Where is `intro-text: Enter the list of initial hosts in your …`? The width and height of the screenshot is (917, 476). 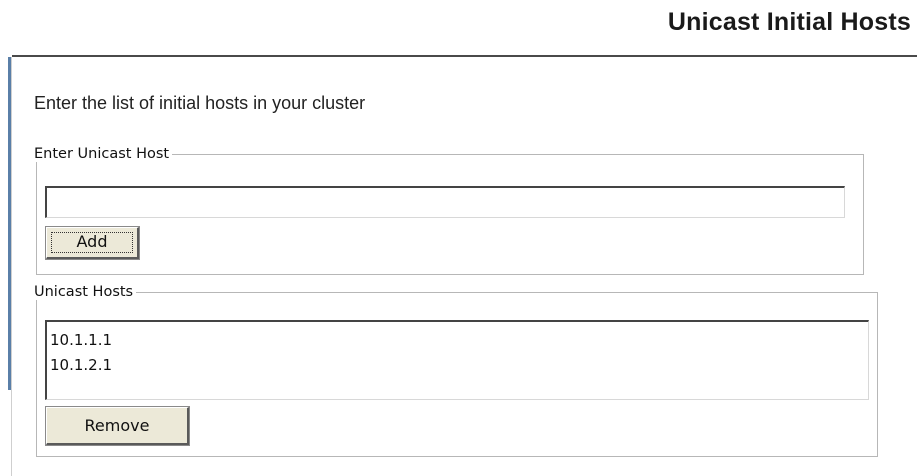
intro-text: Enter the list of initial hosts in your … is located at coordinates (200, 103).